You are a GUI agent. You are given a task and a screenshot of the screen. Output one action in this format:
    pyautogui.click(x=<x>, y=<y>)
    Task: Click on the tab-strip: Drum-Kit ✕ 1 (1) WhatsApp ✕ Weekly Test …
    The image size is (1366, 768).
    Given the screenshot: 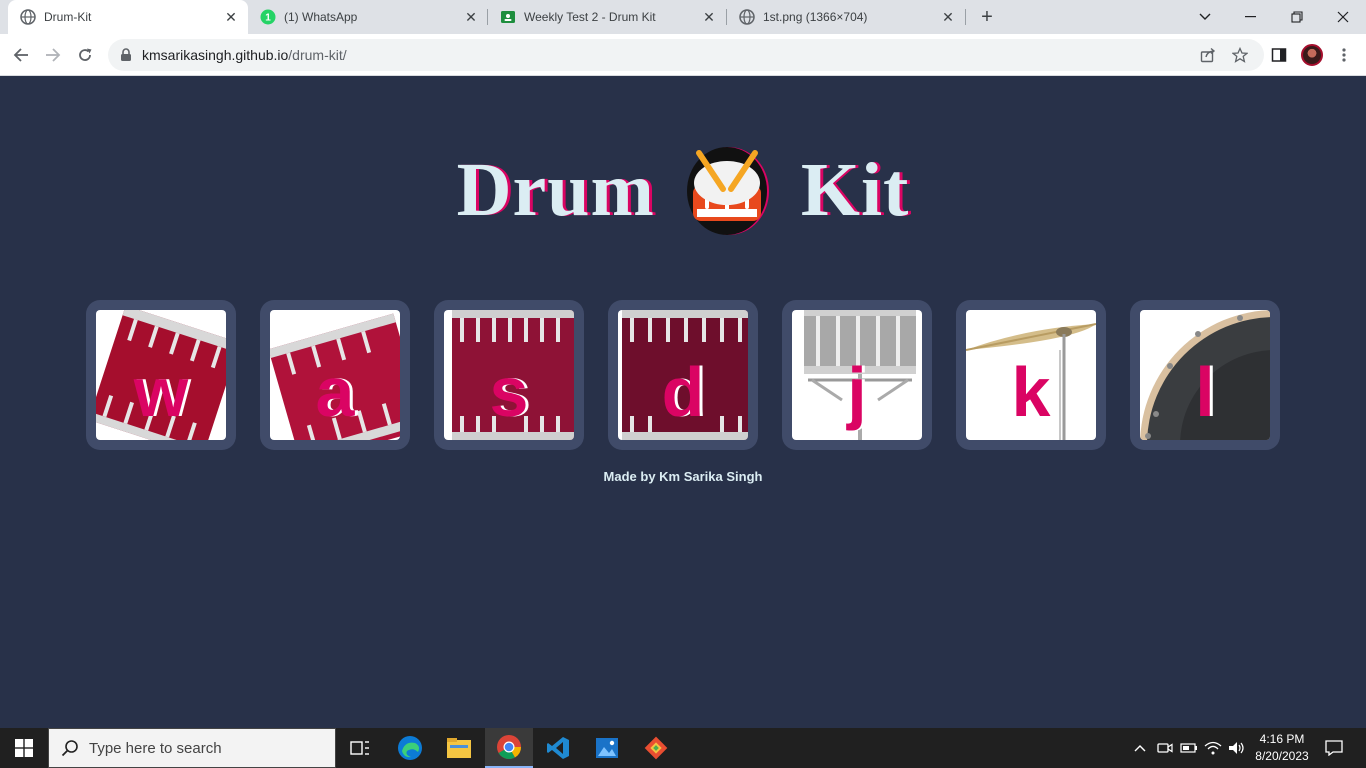 What is the action you would take?
    pyautogui.click(x=683, y=17)
    